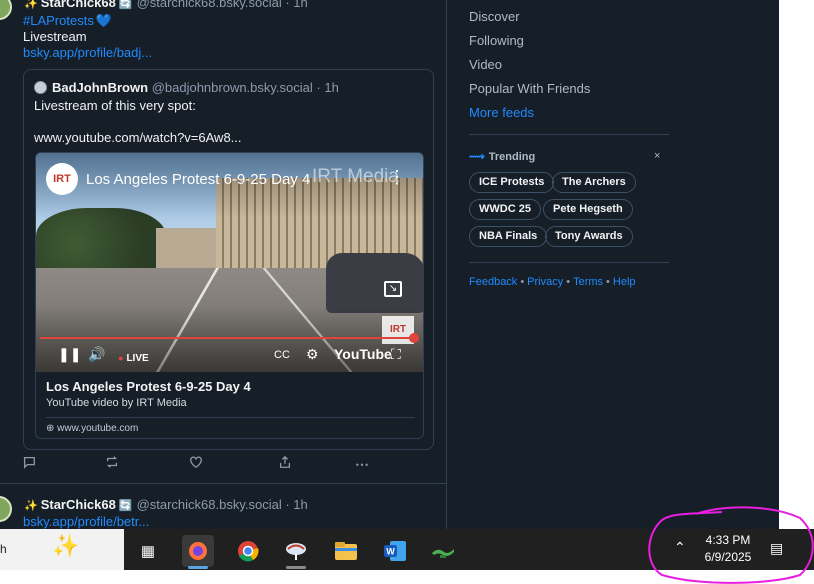 The image size is (814, 584). What do you see at coordinates (198, 179) in the screenshot?
I see `video-title: Los Angeles Protest 6-9-25 Day 4` at bounding box center [198, 179].